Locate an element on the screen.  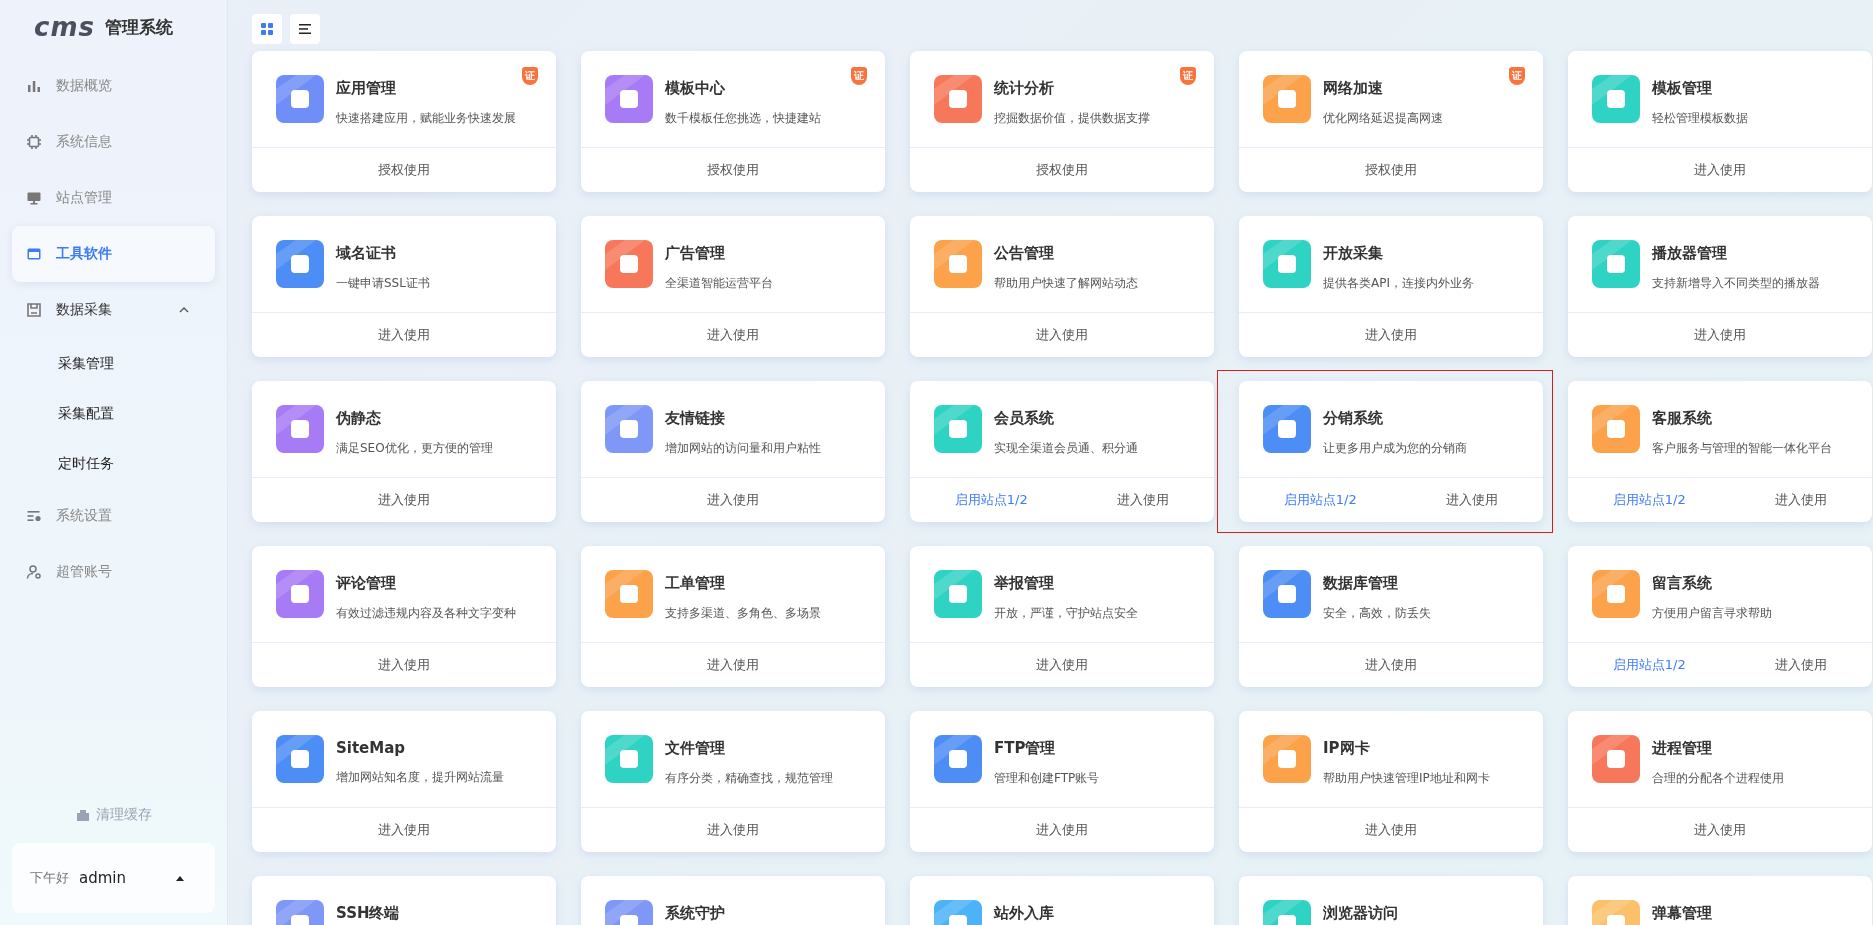
app-description: 有效过滤违规内容及各种文字变种 is located at coordinates (426, 613).